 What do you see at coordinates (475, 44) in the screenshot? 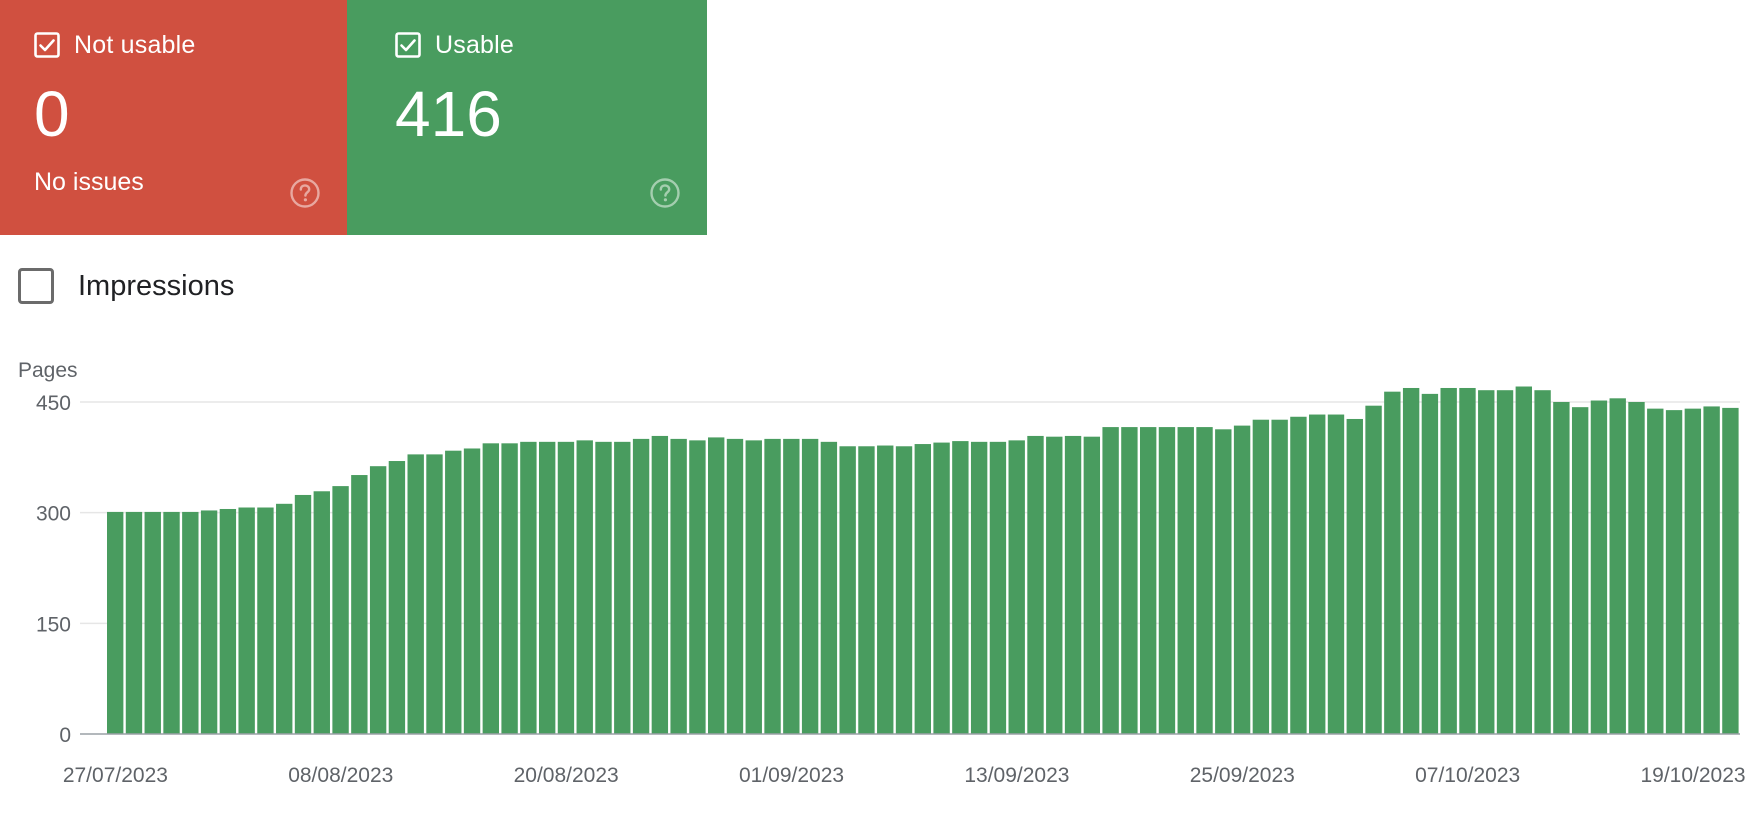
I see `usable-label: Usable` at bounding box center [475, 44].